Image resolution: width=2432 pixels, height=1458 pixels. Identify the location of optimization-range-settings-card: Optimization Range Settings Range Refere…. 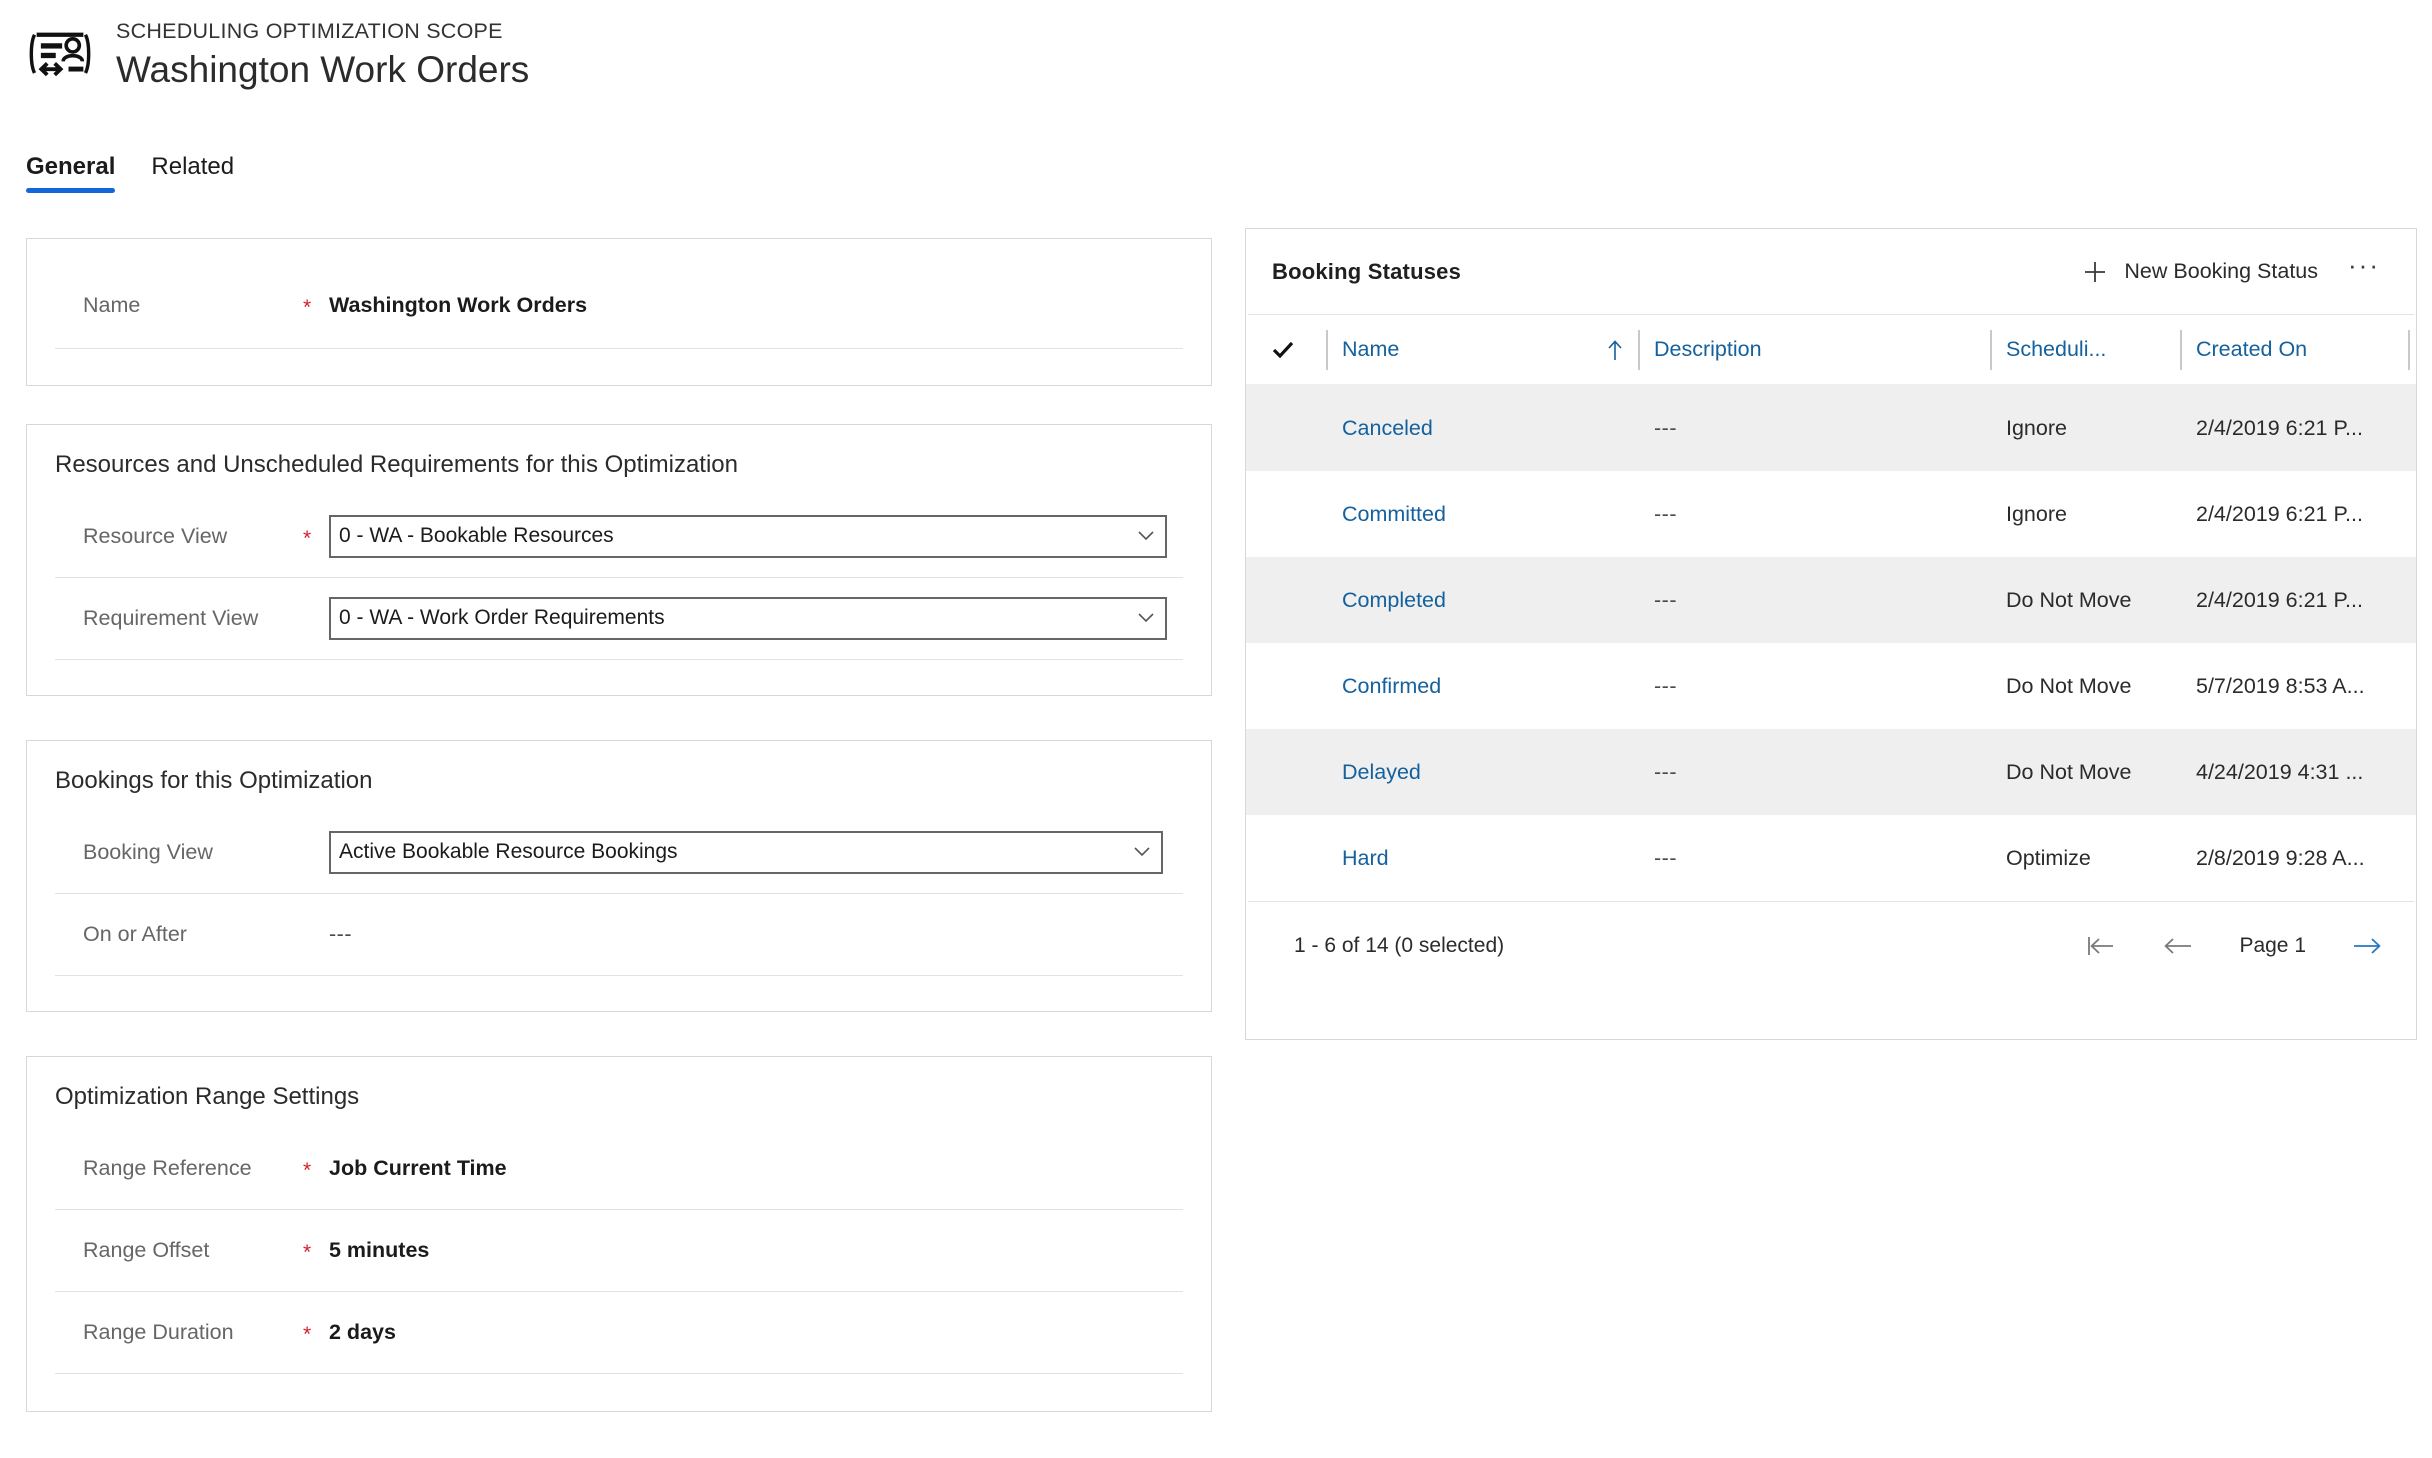
(619, 1234).